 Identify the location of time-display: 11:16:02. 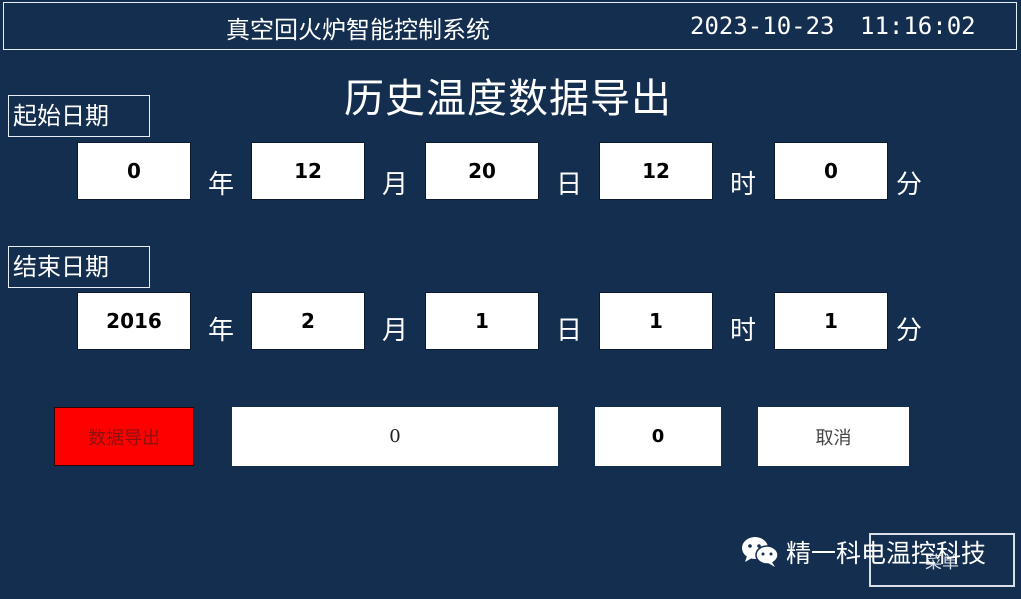
(918, 26).